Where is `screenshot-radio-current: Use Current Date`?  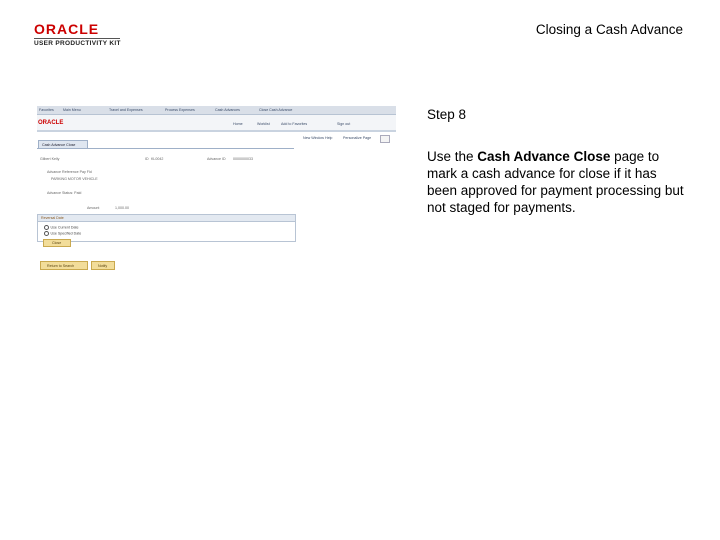 screenshot-radio-current: Use Current Date is located at coordinates (61, 227).